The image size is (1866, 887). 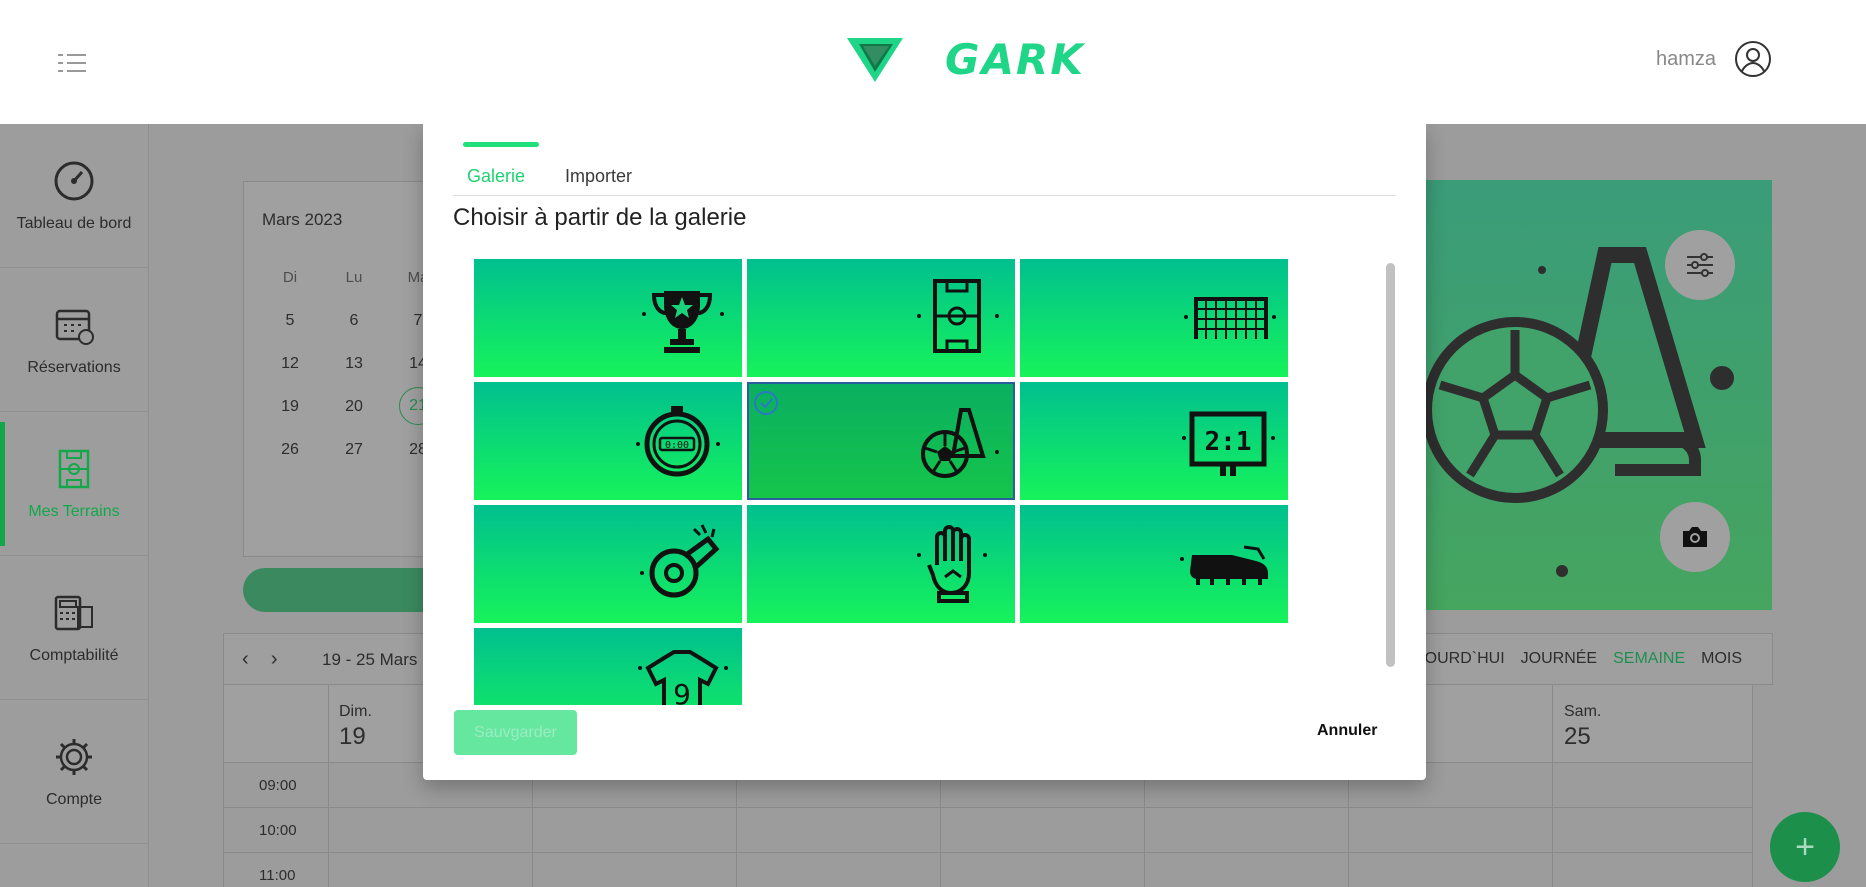 What do you see at coordinates (290, 449) in the screenshot?
I see `calendar-day: 26` at bounding box center [290, 449].